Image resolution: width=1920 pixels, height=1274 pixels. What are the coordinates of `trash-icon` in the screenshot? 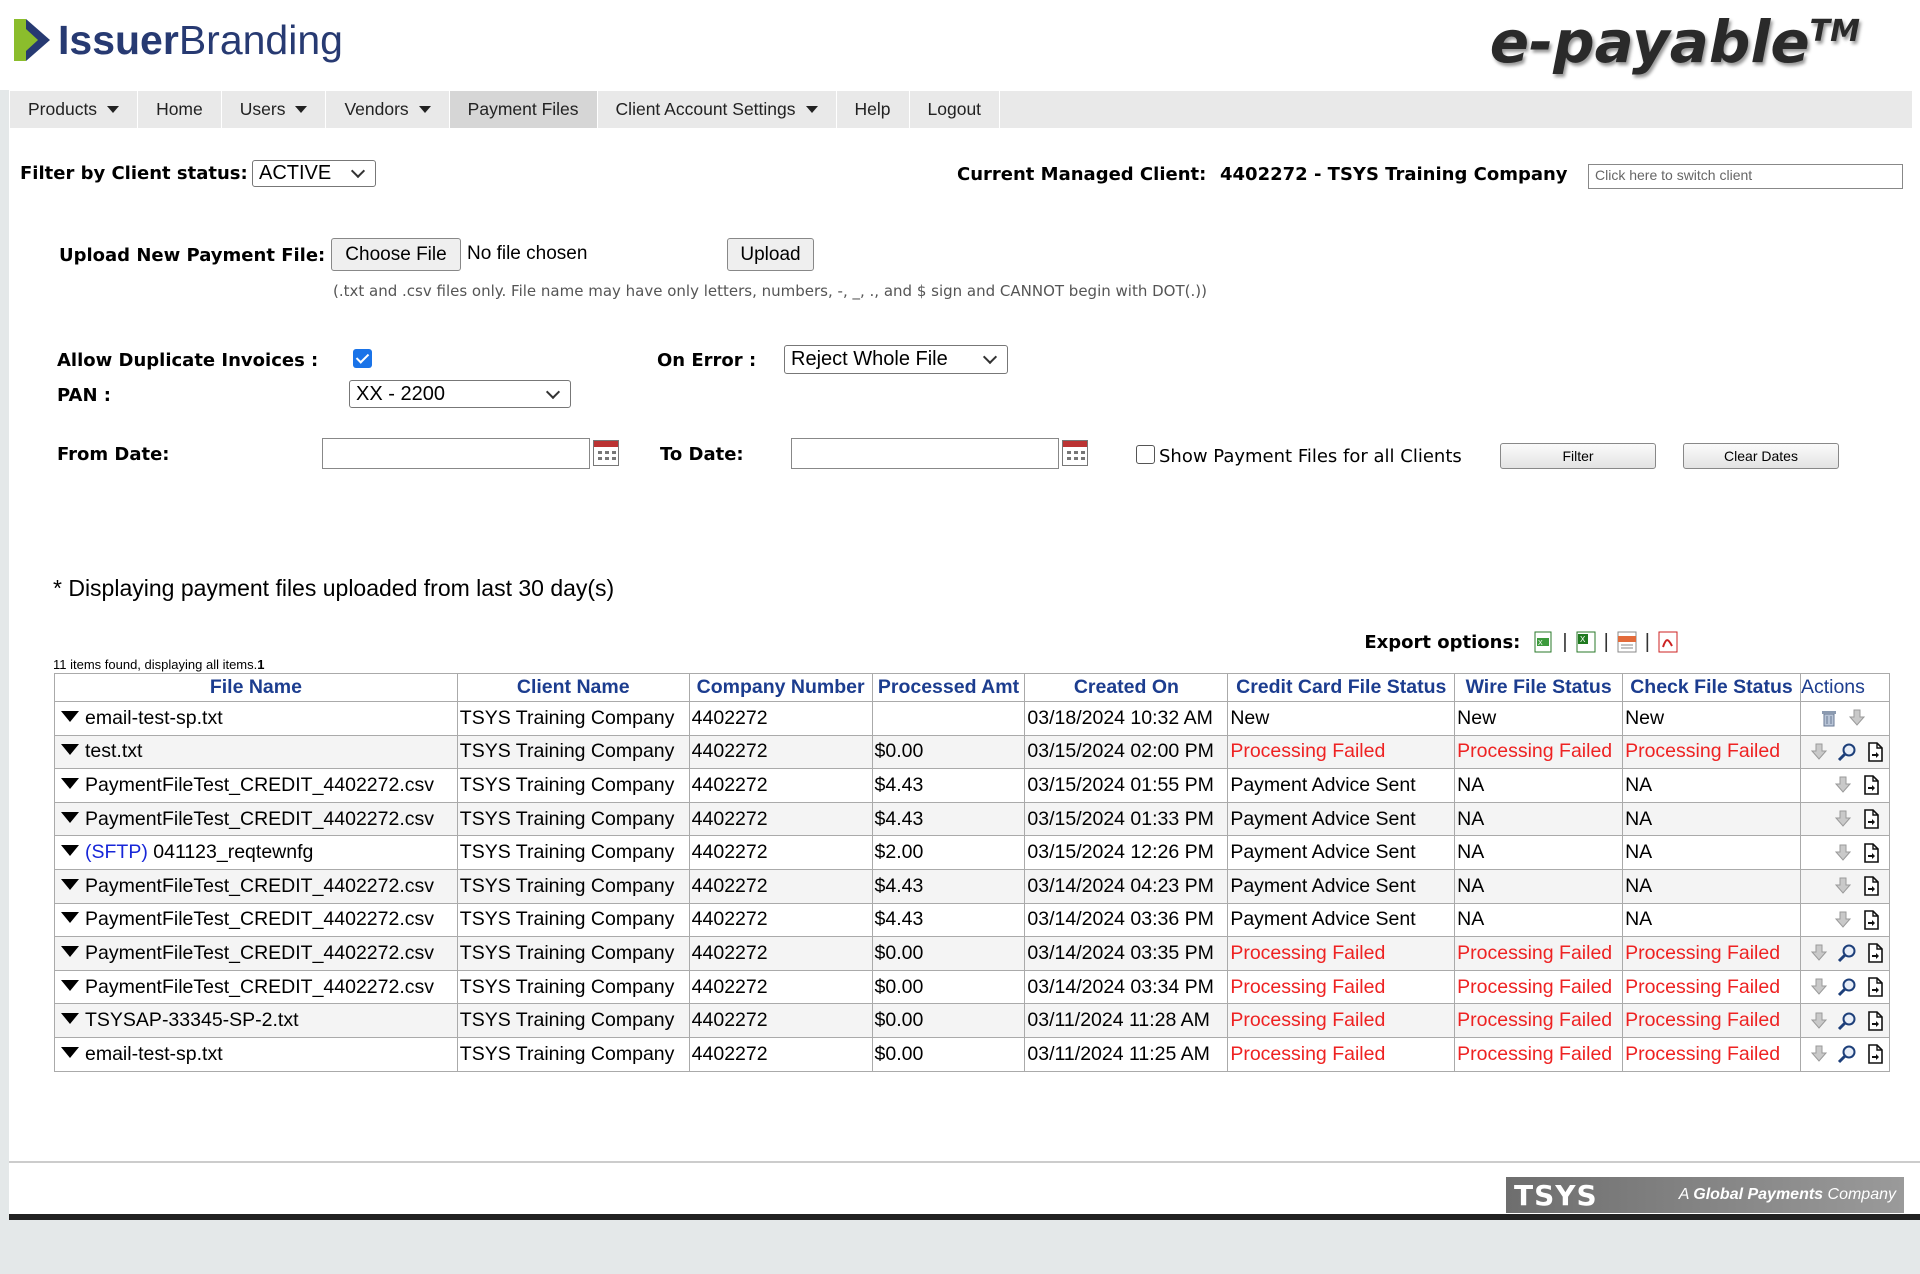 It's located at (1829, 718).